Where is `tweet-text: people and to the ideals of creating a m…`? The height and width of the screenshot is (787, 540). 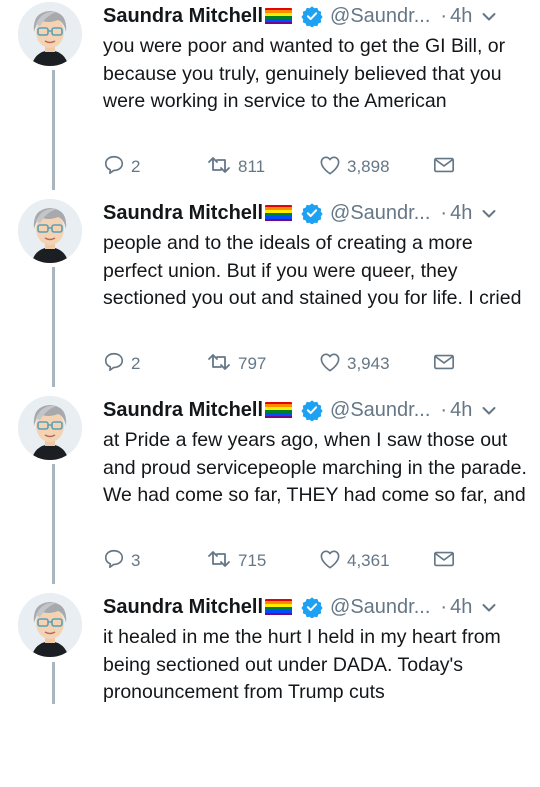
tweet-text: people and to the ideals of creating a m… is located at coordinates (312, 270).